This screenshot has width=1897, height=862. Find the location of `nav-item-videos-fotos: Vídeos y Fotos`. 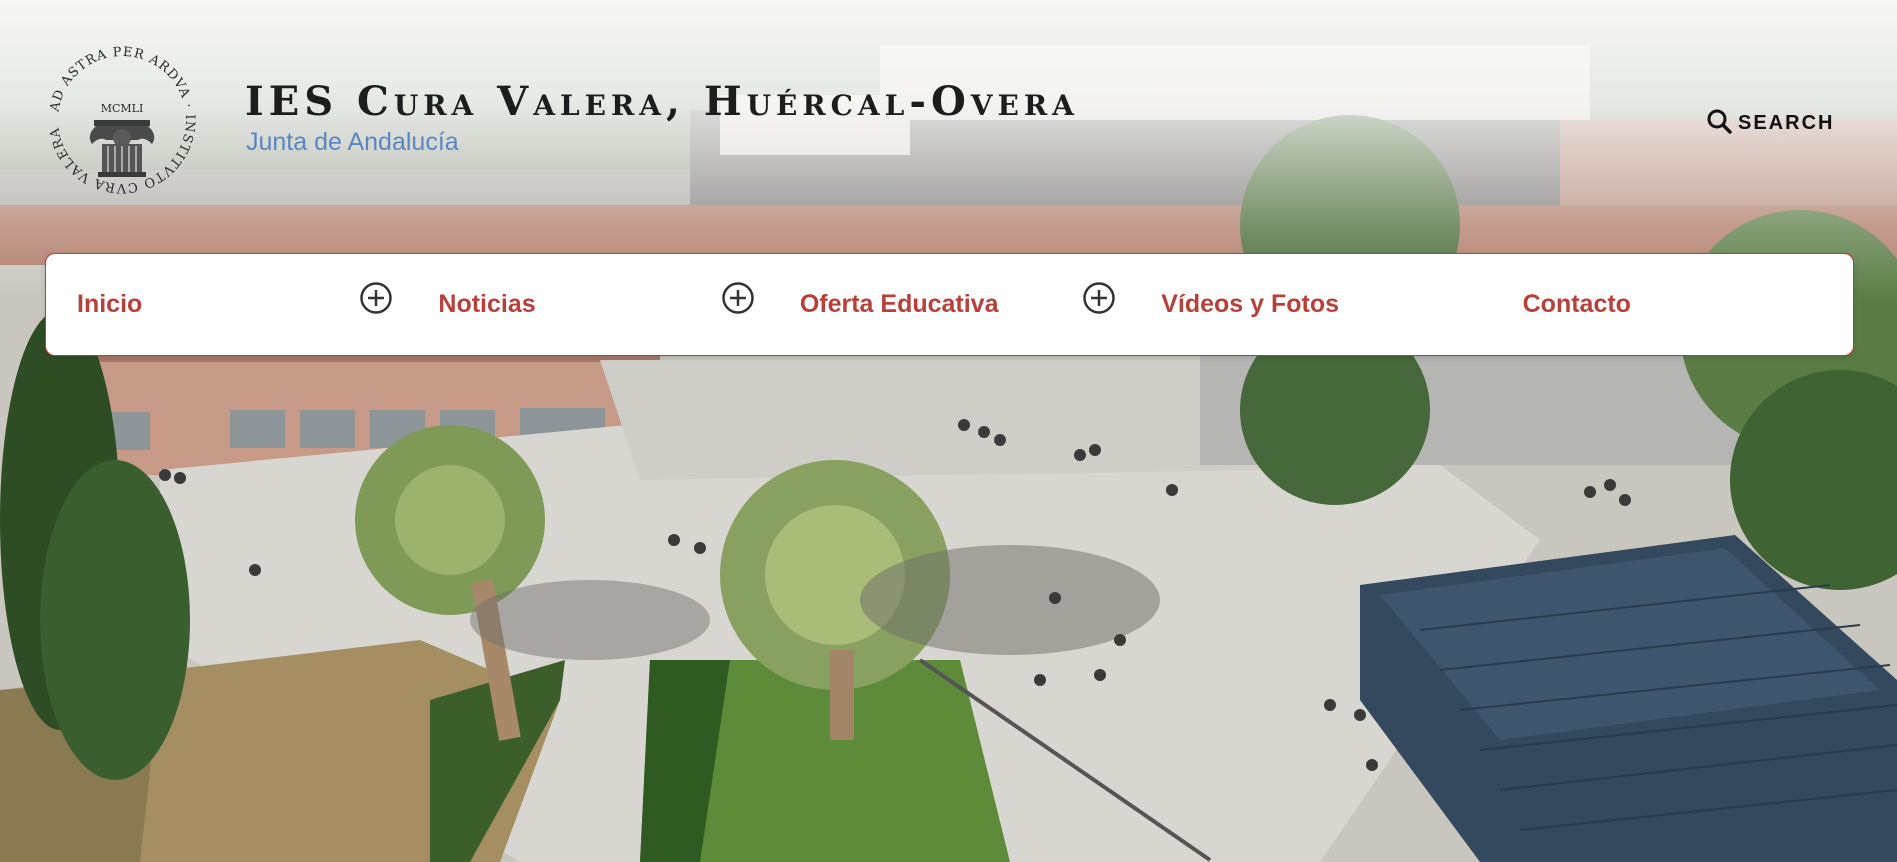

nav-item-videos-fotos: Vídeos y Fotos is located at coordinates (1310, 304).